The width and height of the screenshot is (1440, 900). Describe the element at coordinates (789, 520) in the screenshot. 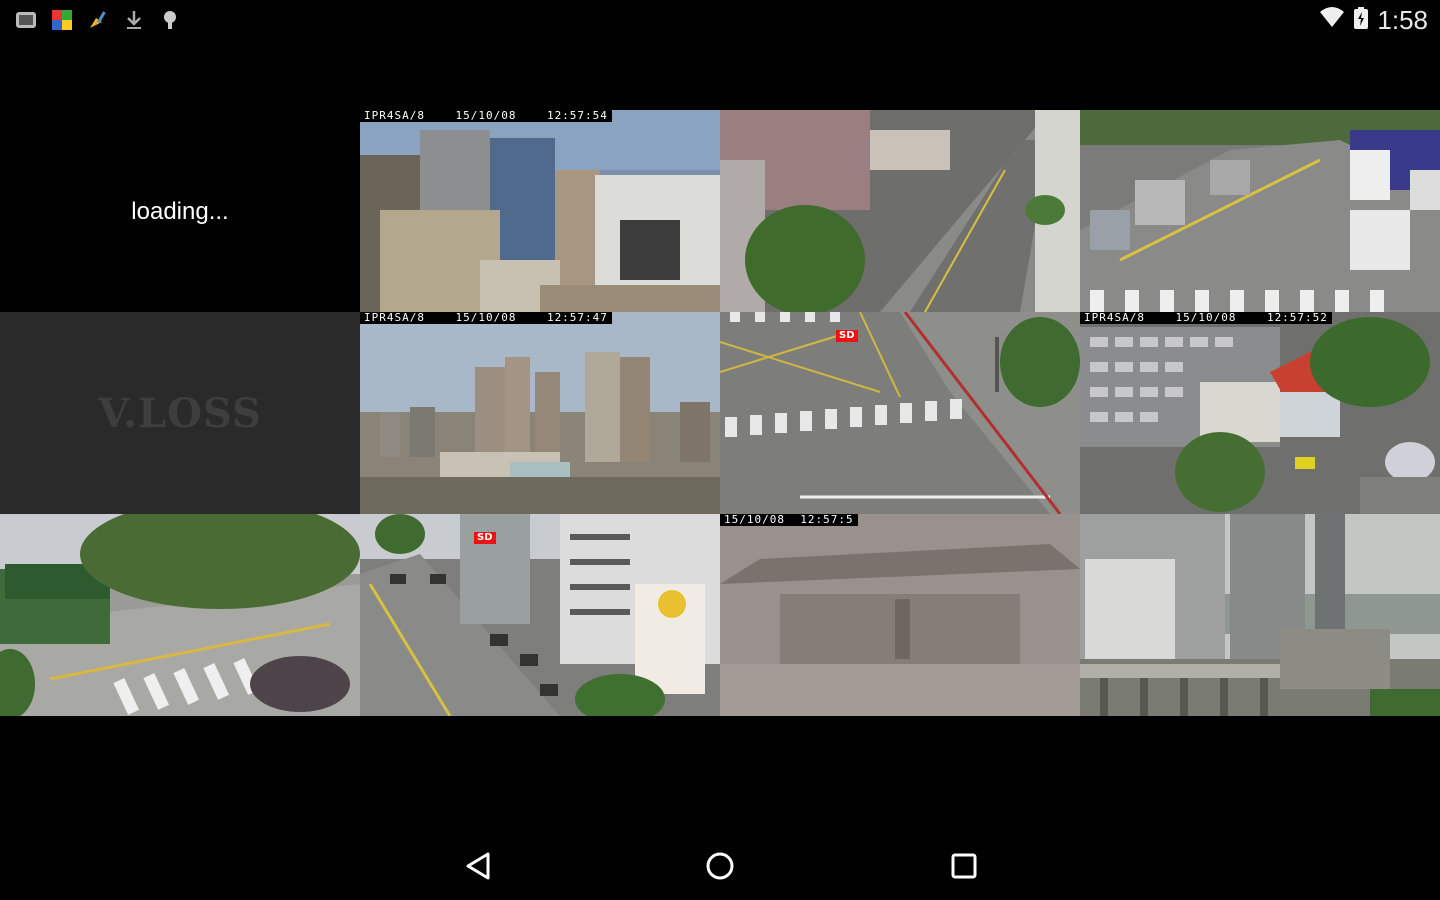

I see `camera-osd-11: 15/10/08 12:57:5` at that location.